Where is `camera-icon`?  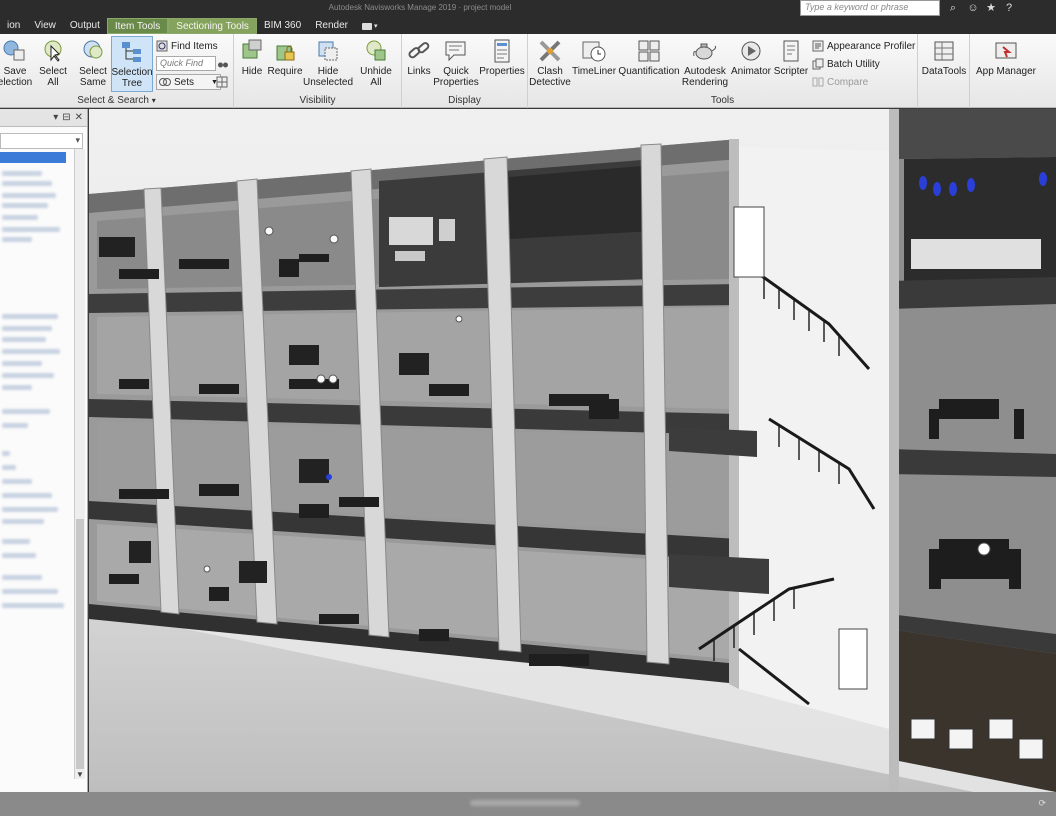 camera-icon is located at coordinates (367, 26).